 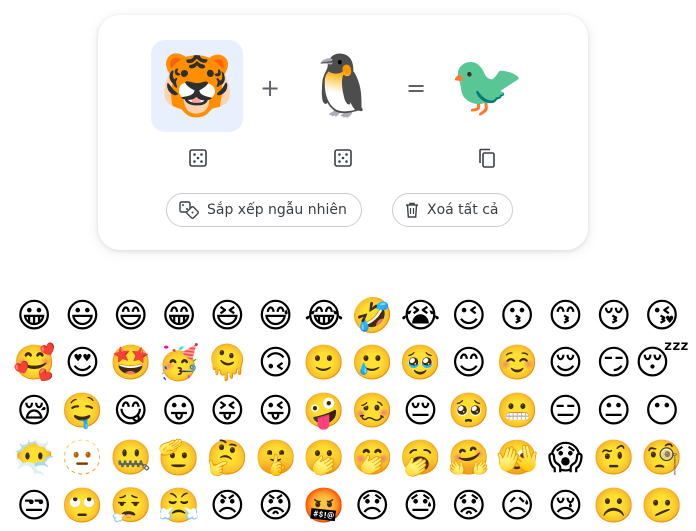 What do you see at coordinates (565, 364) in the screenshot?
I see `emoji-grid-item: 😌` at bounding box center [565, 364].